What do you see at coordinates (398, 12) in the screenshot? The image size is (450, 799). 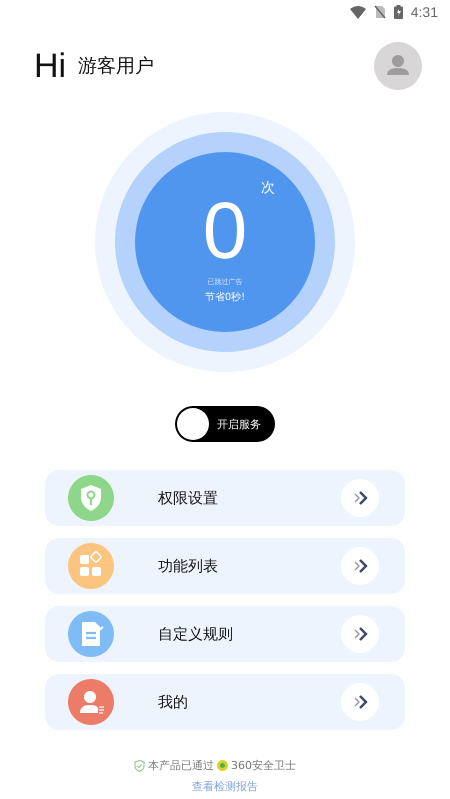 I see `battery-icon` at bounding box center [398, 12].